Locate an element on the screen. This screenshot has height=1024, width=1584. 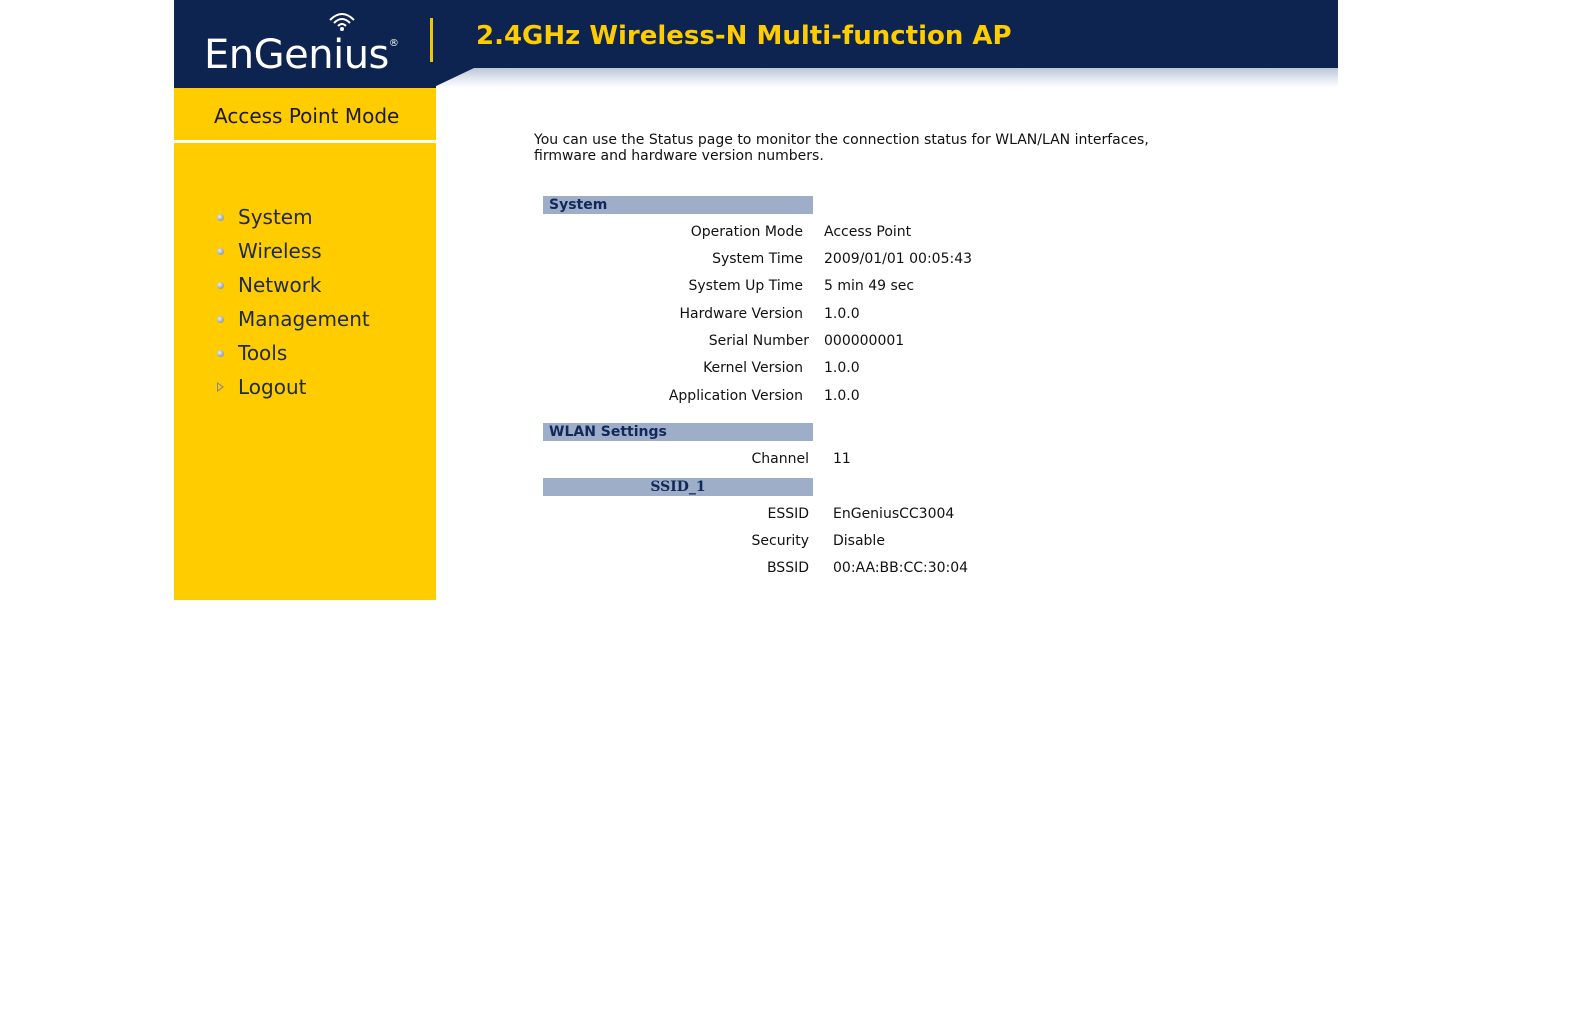
sidebar-item-label: Management is located at coordinates (304, 319).